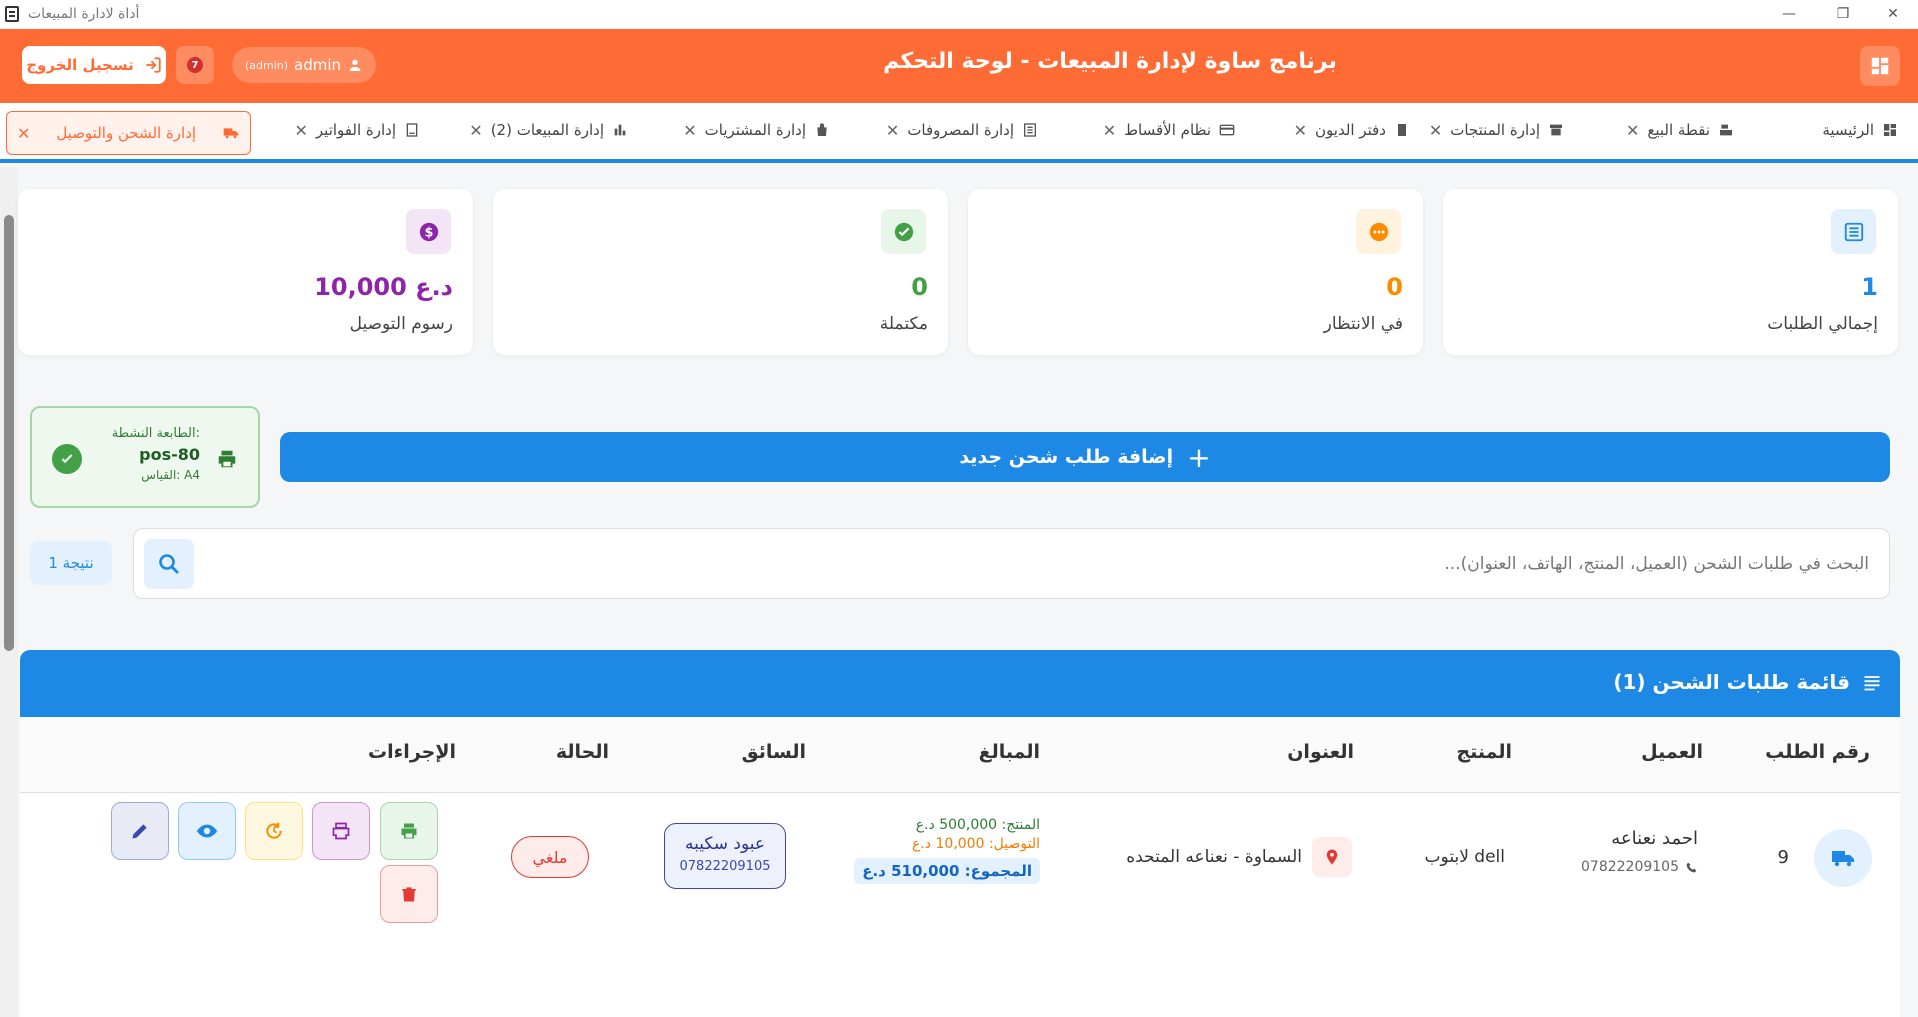 The image size is (1918, 1017). Describe the element at coordinates (140, 831) in the screenshot. I see `edit-button` at that location.